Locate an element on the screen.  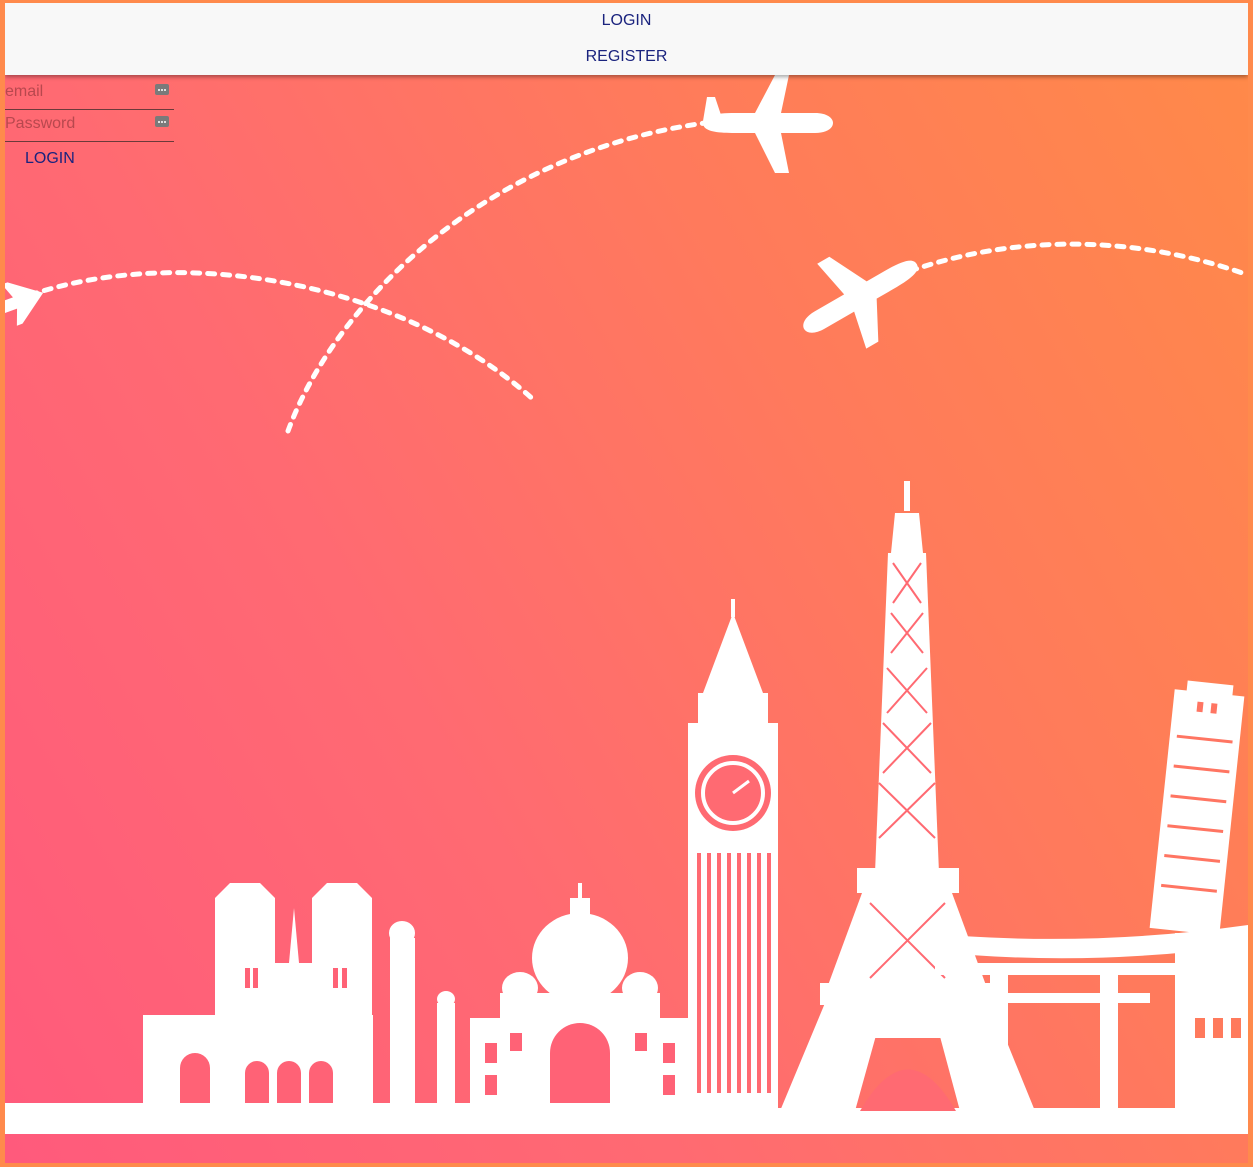
notre-dame is located at coordinates (258, 996).